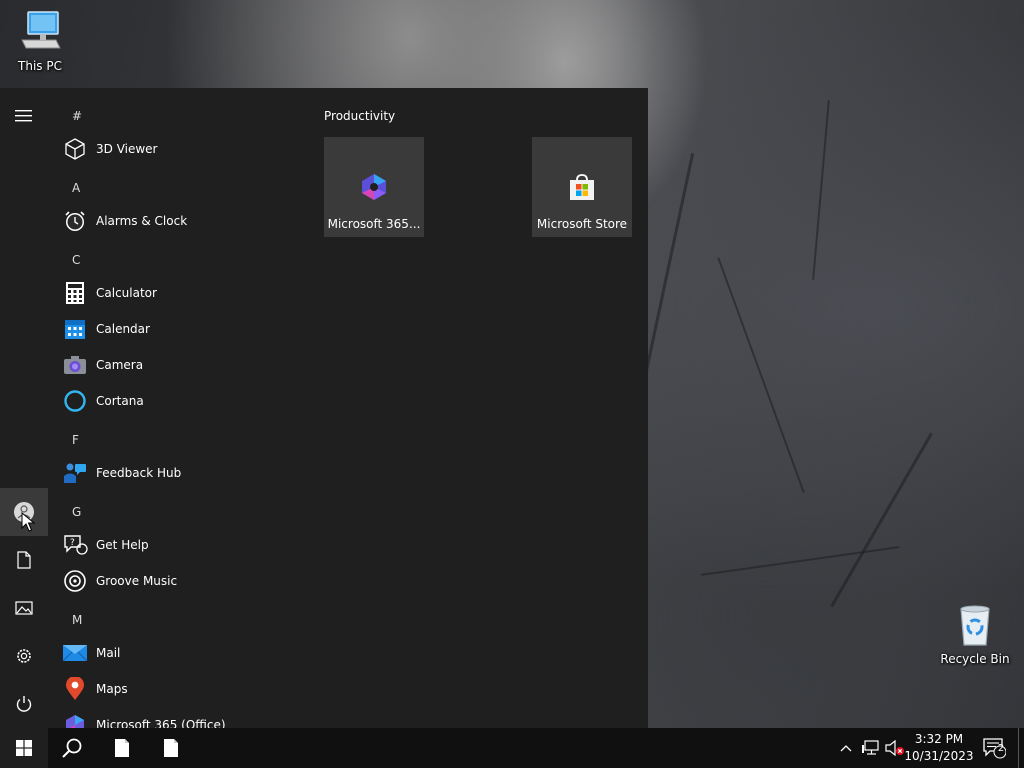 The height and width of the screenshot is (768, 1024). I want to click on documents-icon, so click(24, 560).